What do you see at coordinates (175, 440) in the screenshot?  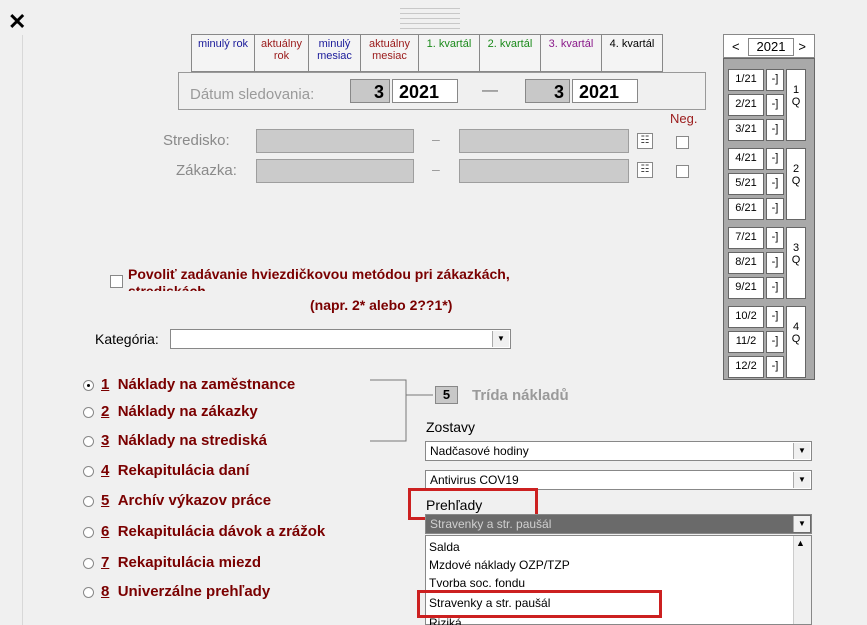 I see `radio-naklady-strediska: 3 Náklady na strediská` at bounding box center [175, 440].